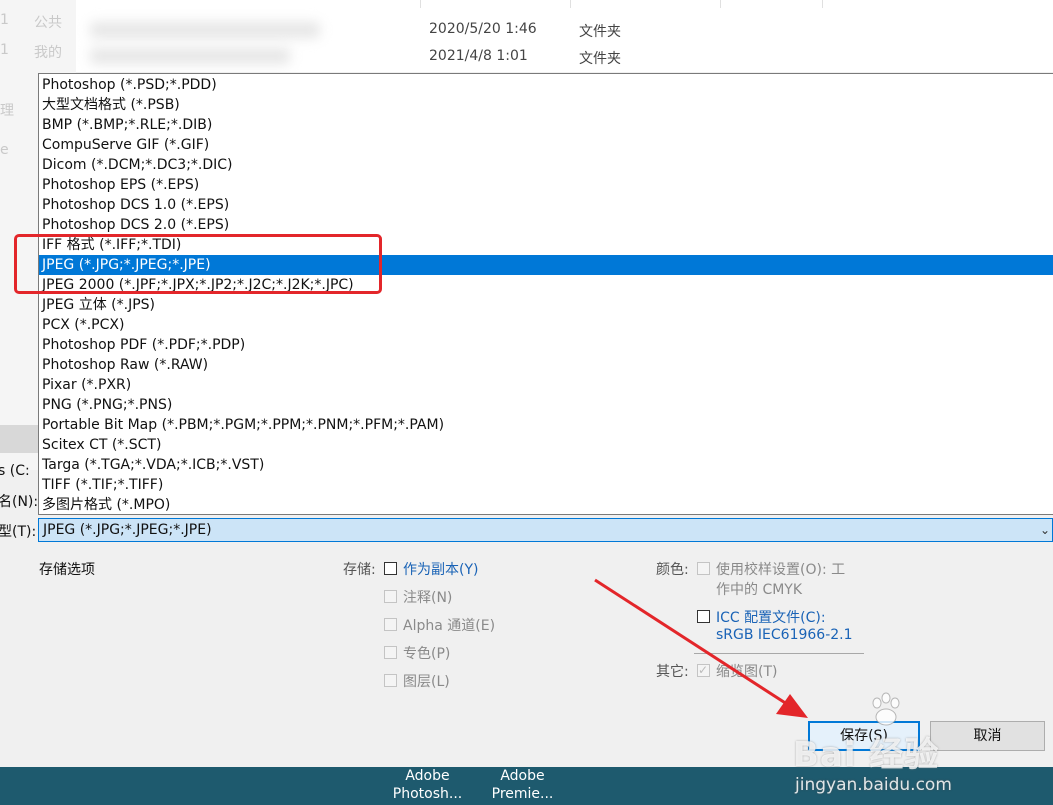 Image resolution: width=1053 pixels, height=805 pixels. What do you see at coordinates (483, 29) in the screenshot?
I see `file-date: 2020/5/20 1:46` at bounding box center [483, 29].